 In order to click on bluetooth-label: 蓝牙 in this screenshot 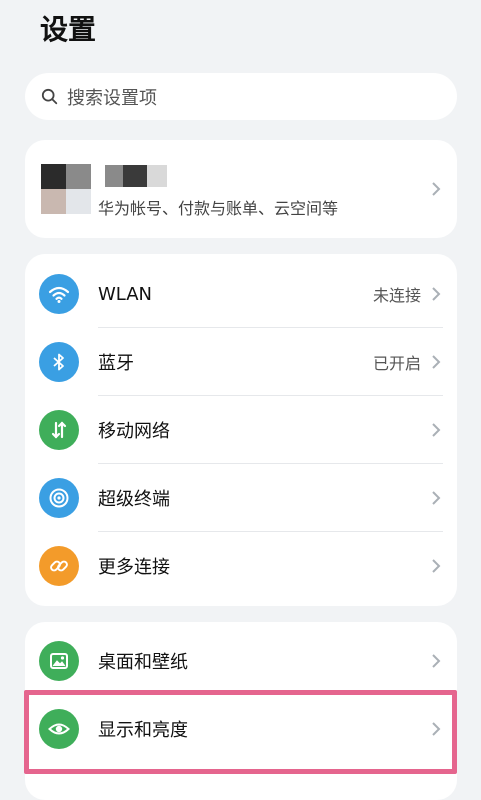, I will do `click(116, 363)`.